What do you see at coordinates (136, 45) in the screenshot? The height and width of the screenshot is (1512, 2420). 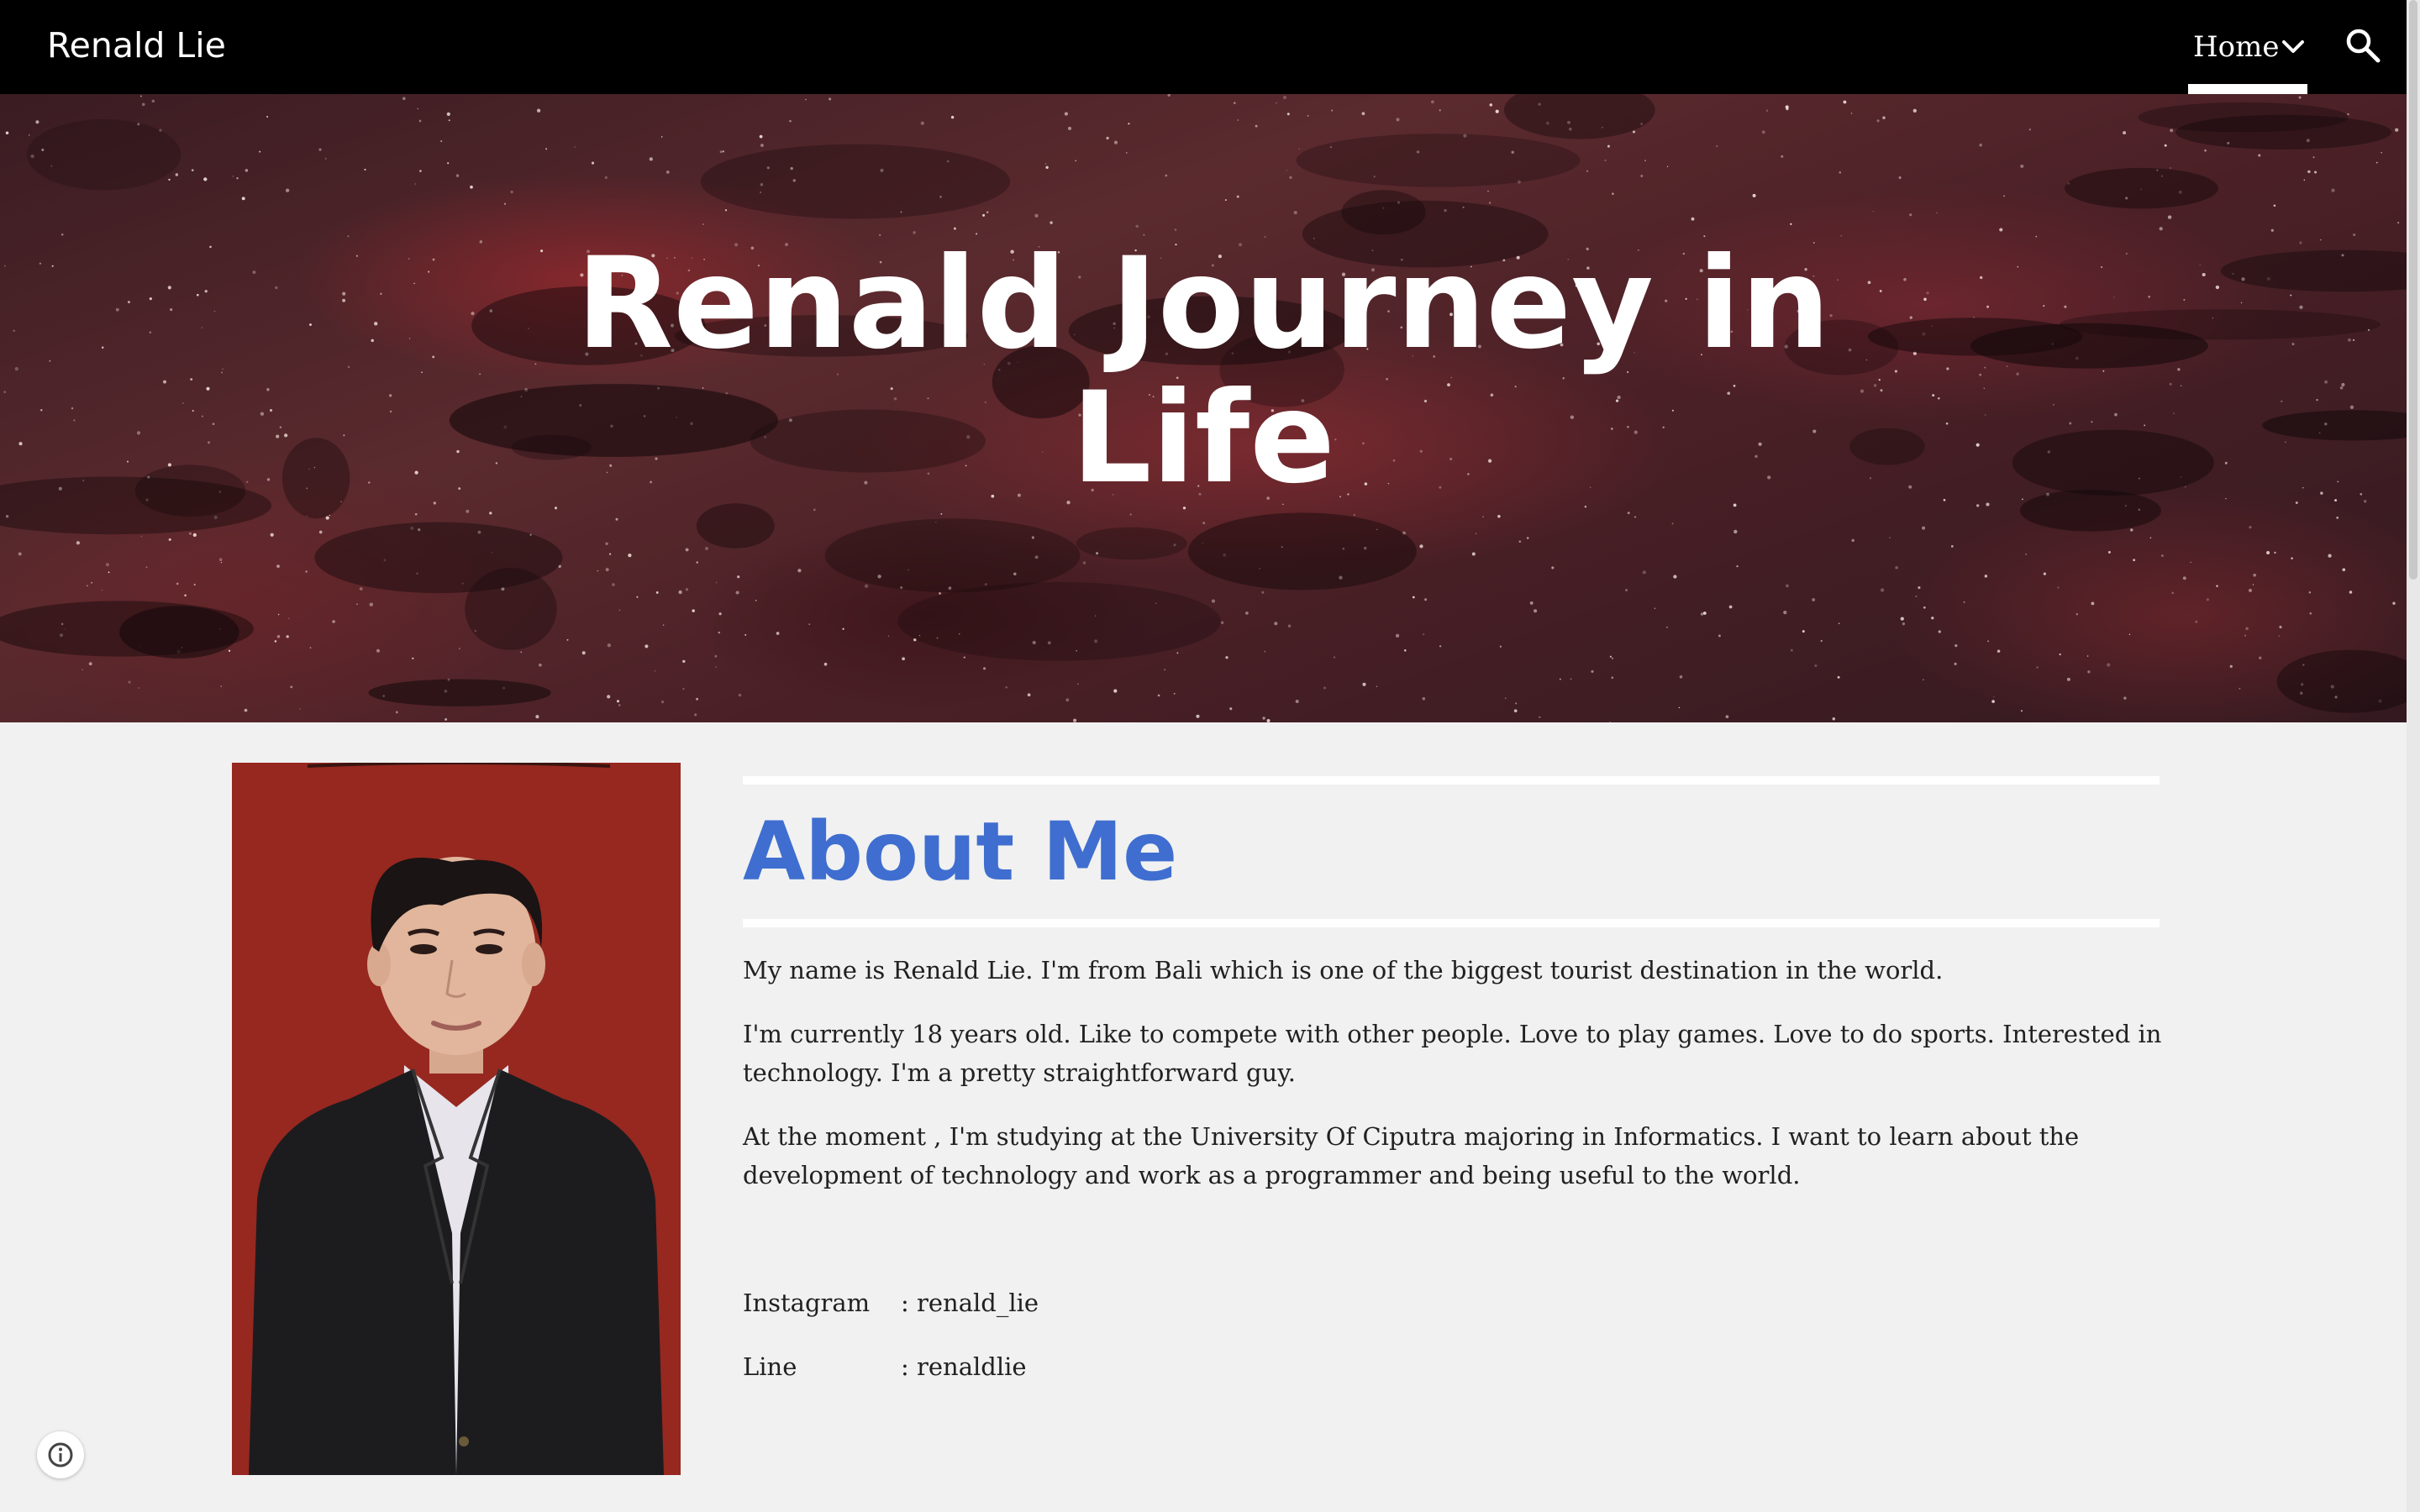 I see `site-title: Renald Lie` at bounding box center [136, 45].